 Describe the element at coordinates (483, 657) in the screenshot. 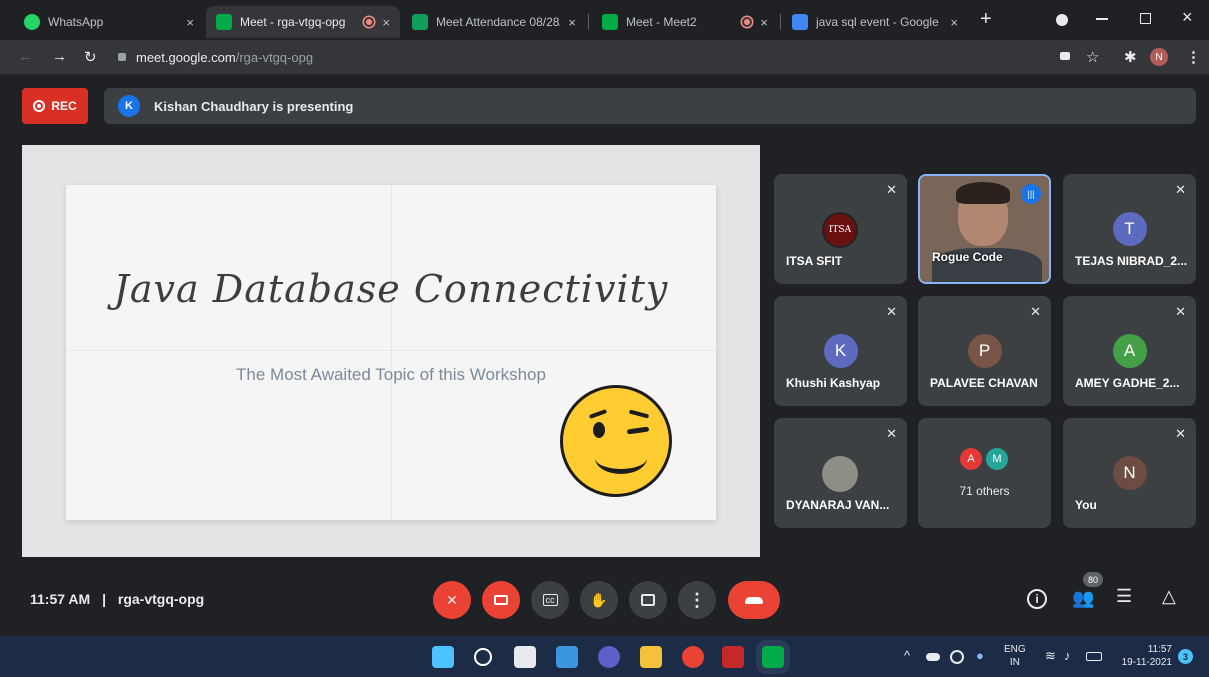

I see `search-icon` at that location.